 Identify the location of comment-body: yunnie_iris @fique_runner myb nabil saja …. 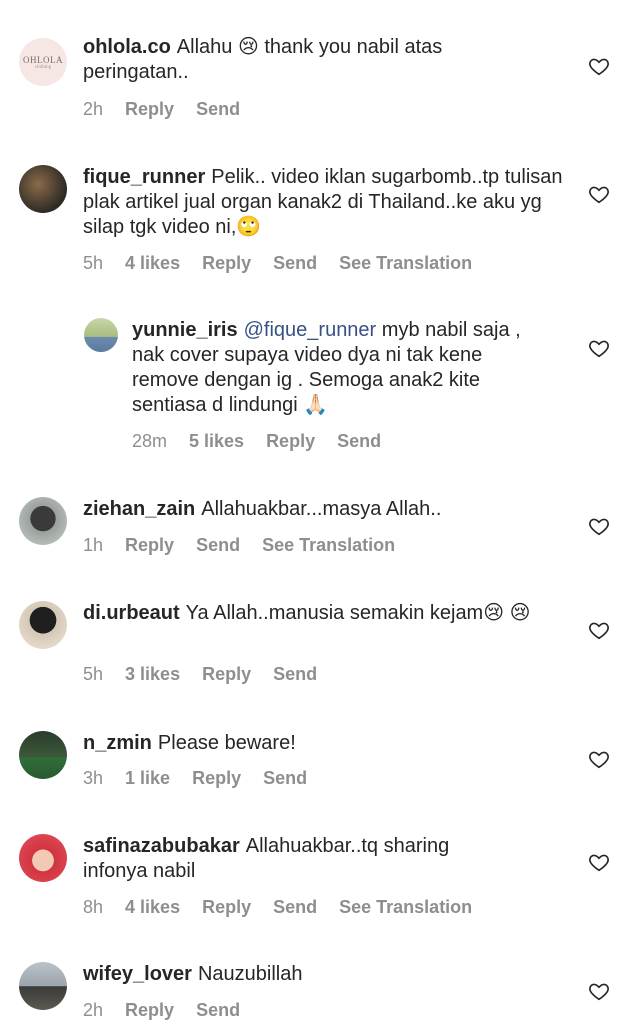
(342, 368).